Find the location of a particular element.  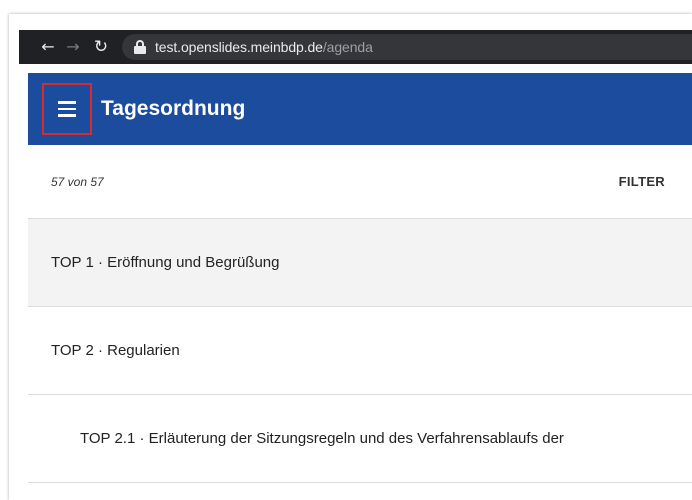

list-item-label: TOP 2 · Regularien is located at coordinates (115, 350).